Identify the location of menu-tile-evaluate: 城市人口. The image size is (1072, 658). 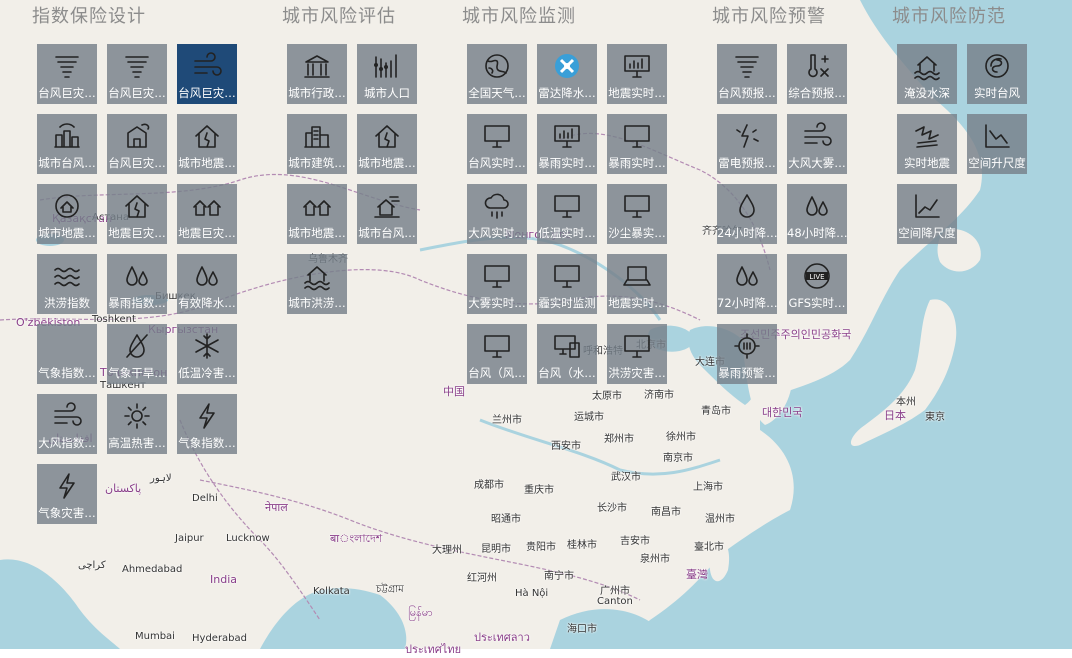
(387, 74).